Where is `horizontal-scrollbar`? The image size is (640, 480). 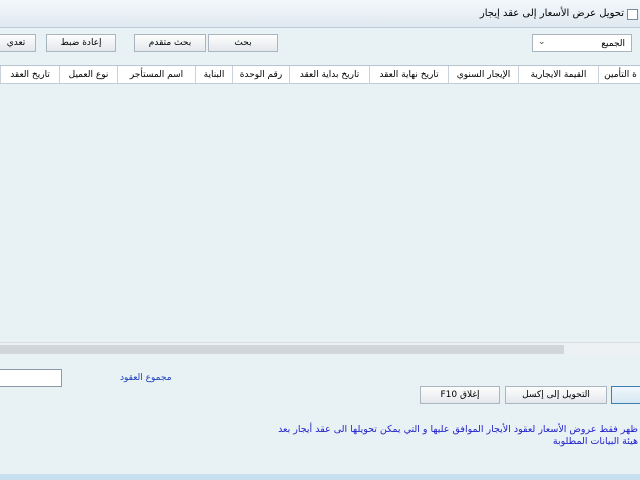
horizontal-scrollbar is located at coordinates (320, 348).